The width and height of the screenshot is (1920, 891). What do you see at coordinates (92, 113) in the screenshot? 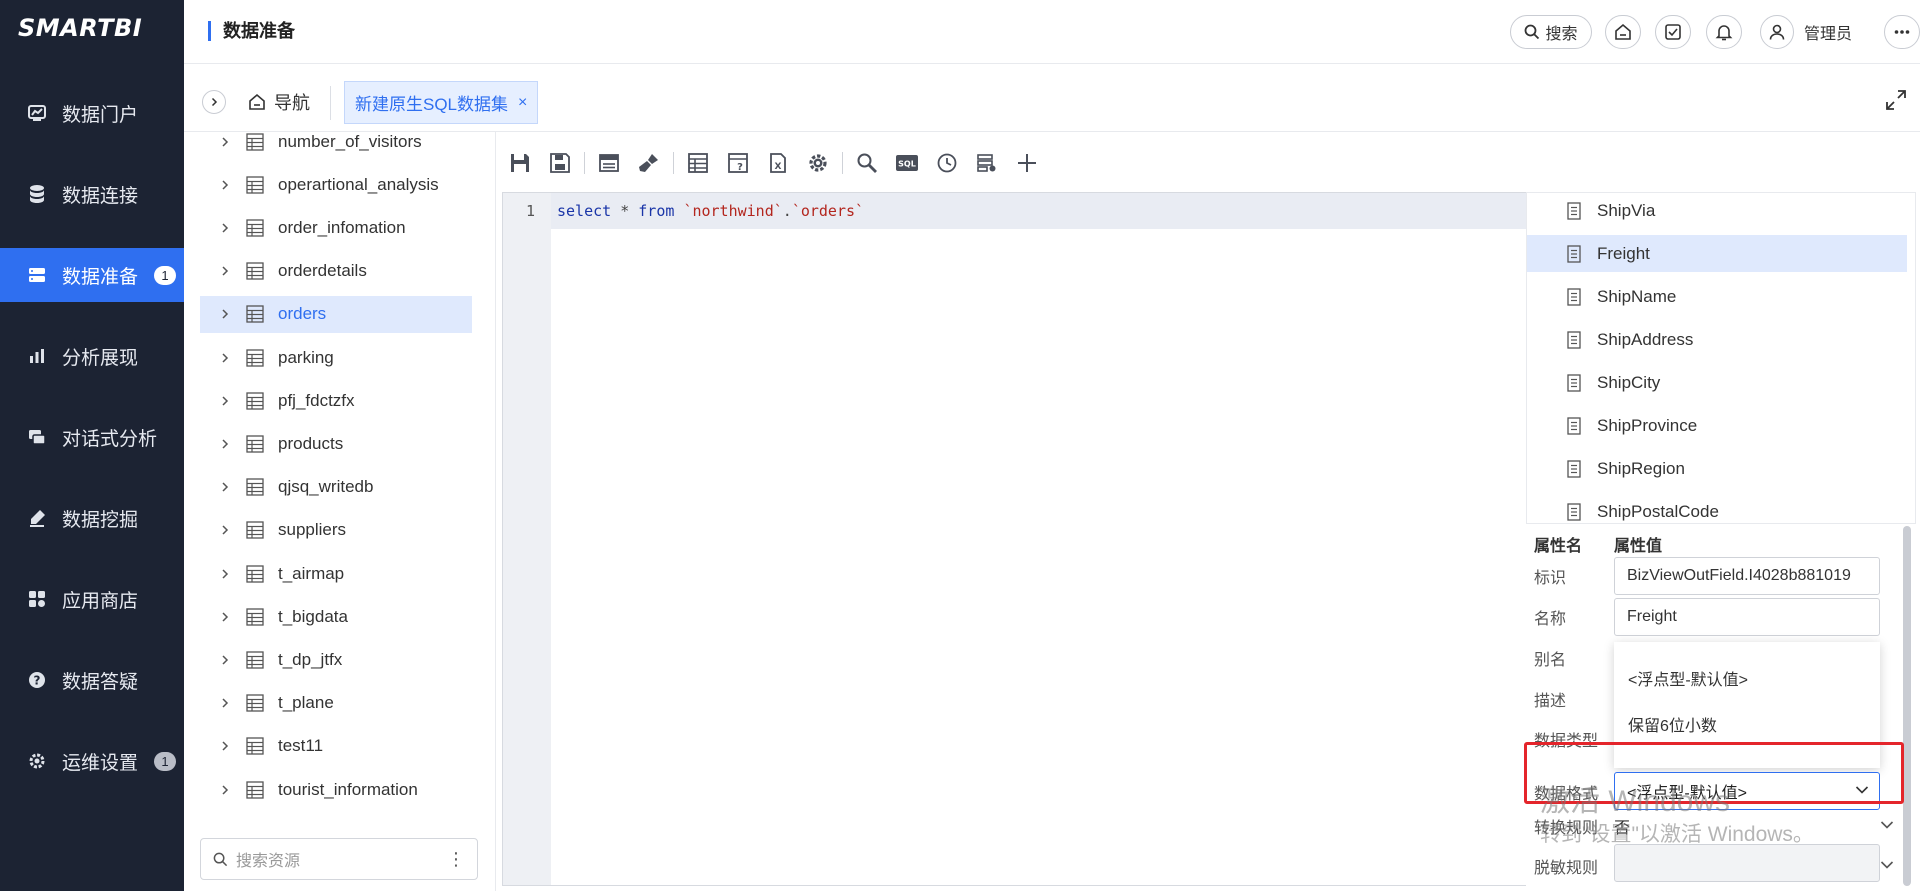
I see `sidebar-item-data-portal: 数据门户` at bounding box center [92, 113].